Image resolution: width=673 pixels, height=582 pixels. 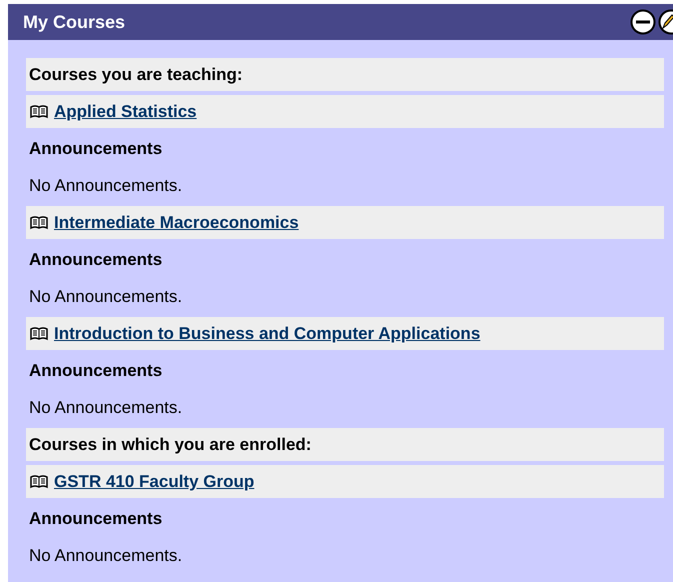 What do you see at coordinates (665, 22) in the screenshot?
I see `pencil-icon` at bounding box center [665, 22].